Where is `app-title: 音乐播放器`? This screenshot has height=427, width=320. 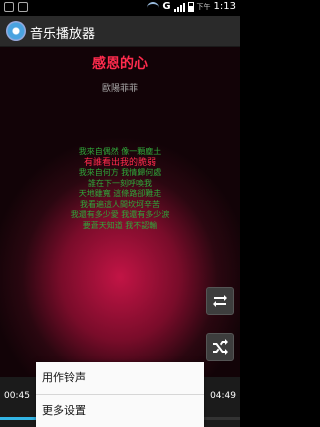
app-title: 音乐播放器 is located at coordinates (63, 34).